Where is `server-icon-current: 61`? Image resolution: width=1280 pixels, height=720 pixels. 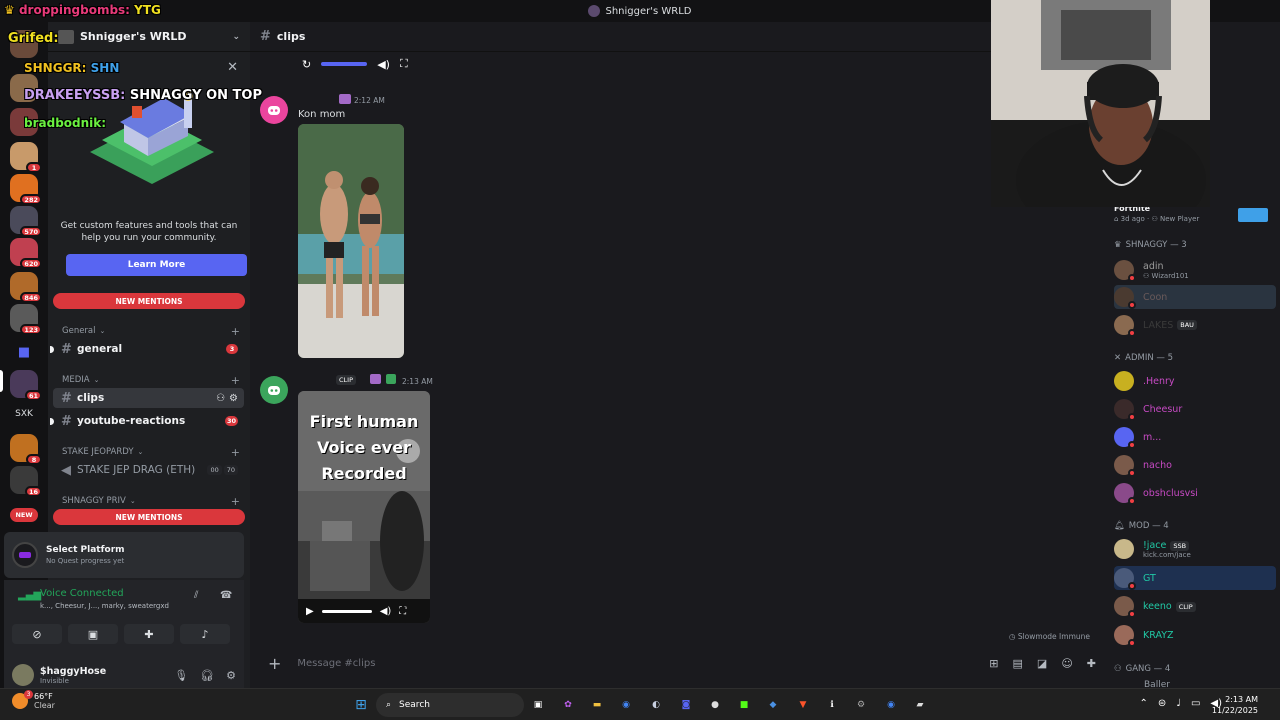 server-icon-current: 61 is located at coordinates (26, 385).